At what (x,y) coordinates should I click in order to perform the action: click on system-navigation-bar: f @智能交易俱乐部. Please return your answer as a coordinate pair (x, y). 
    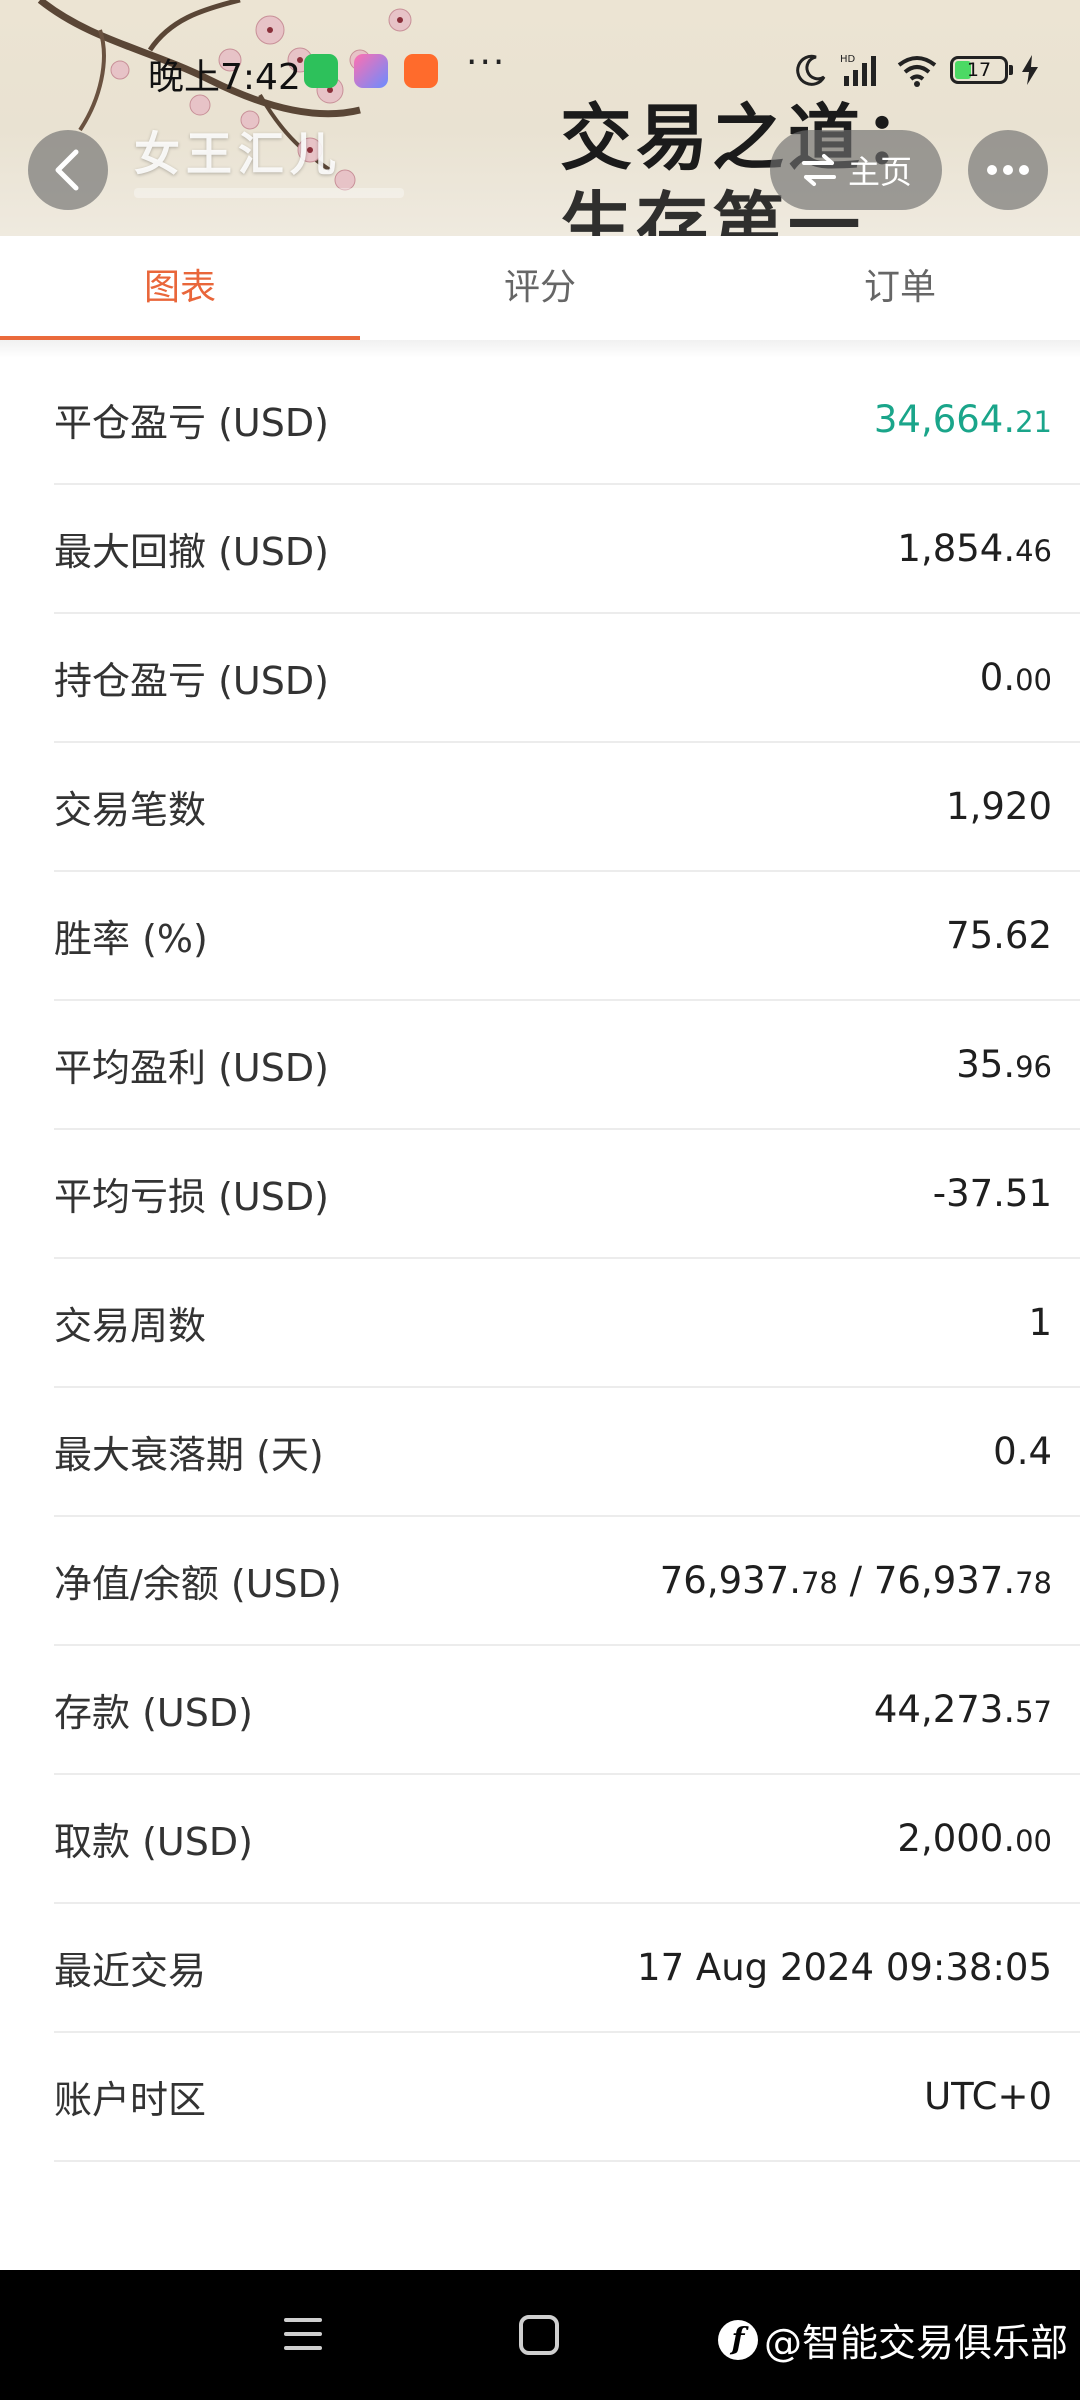
    Looking at the image, I should click on (540, 2335).